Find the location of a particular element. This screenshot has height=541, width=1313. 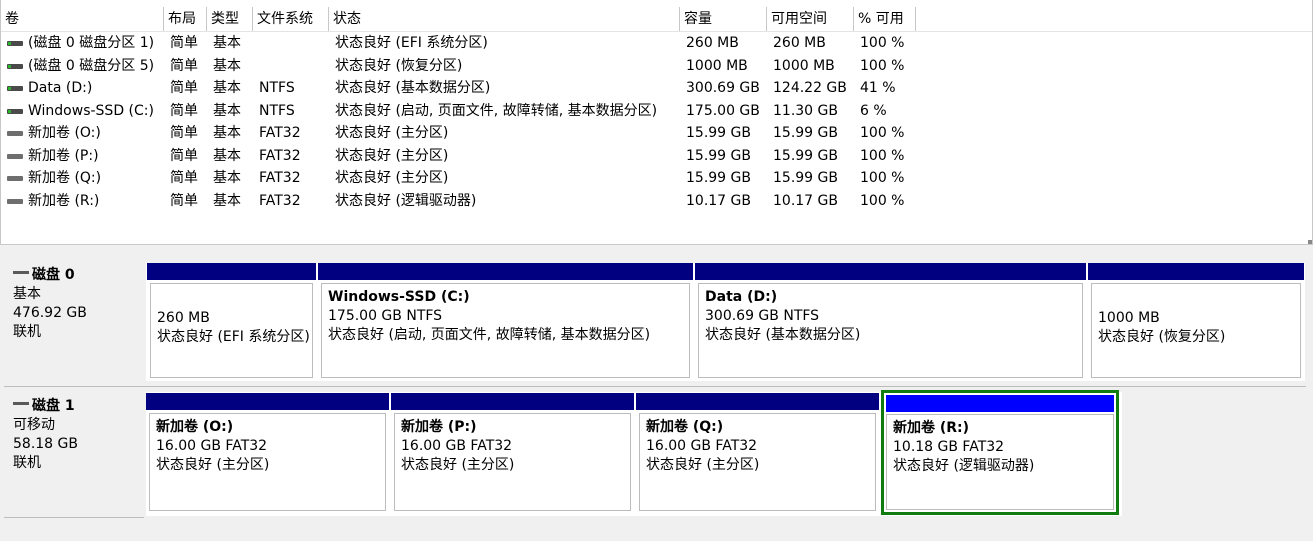

volume-status: 状态良好 (EFI 系统分区) is located at coordinates (411, 43).